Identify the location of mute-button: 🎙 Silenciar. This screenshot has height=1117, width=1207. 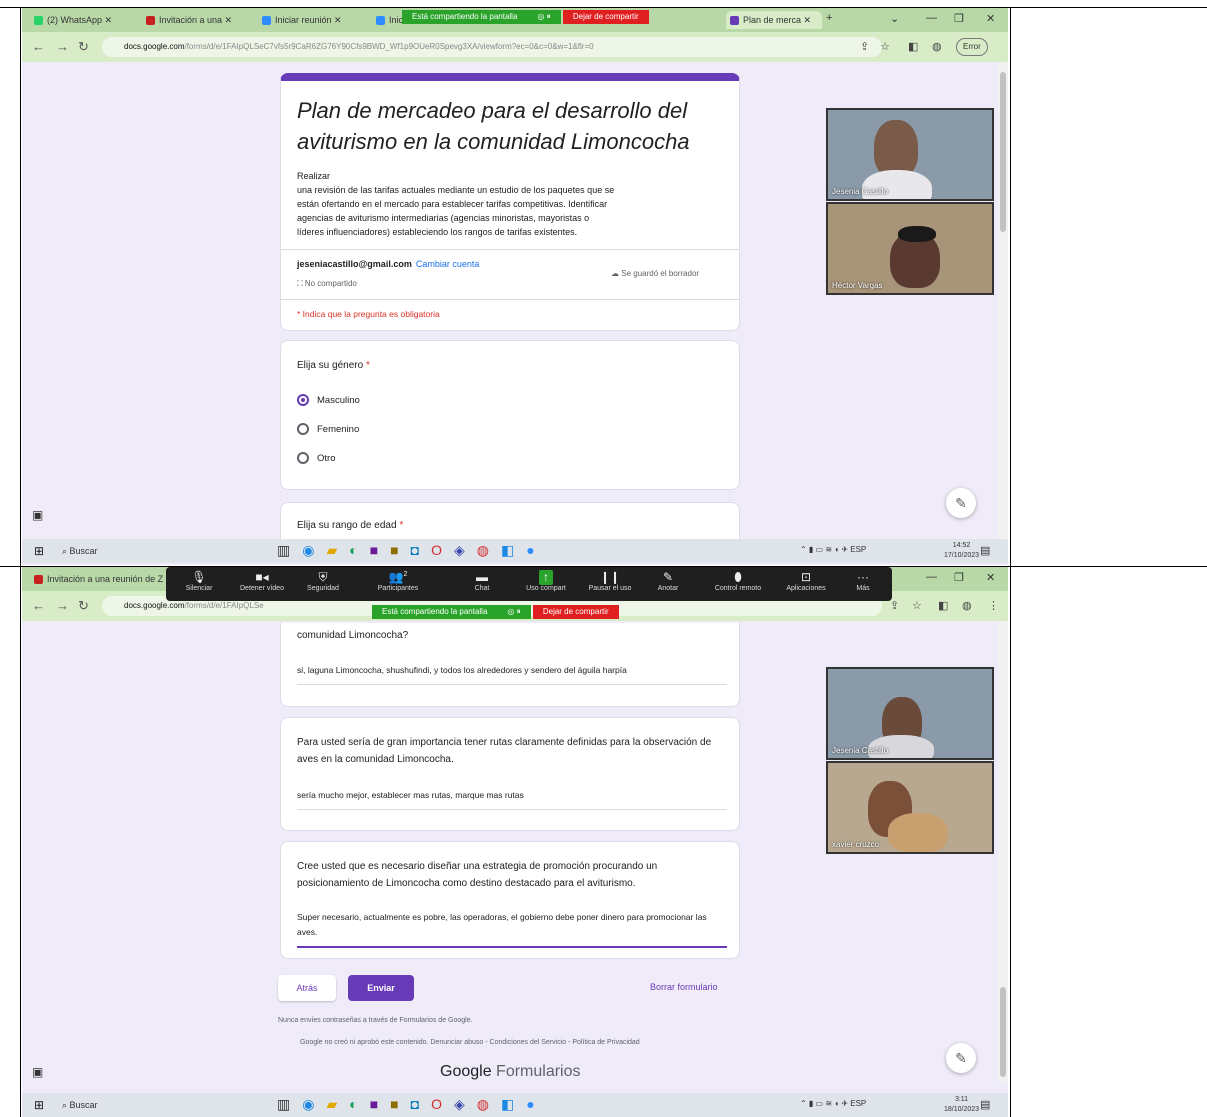
(199, 581).